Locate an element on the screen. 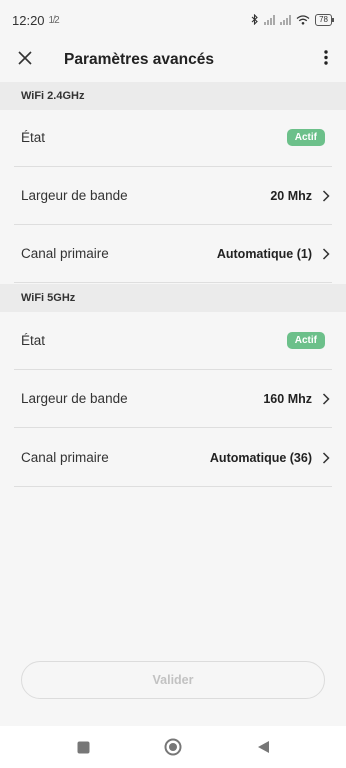 The image size is (346, 768). status-time: 12:20 is located at coordinates (28, 20).